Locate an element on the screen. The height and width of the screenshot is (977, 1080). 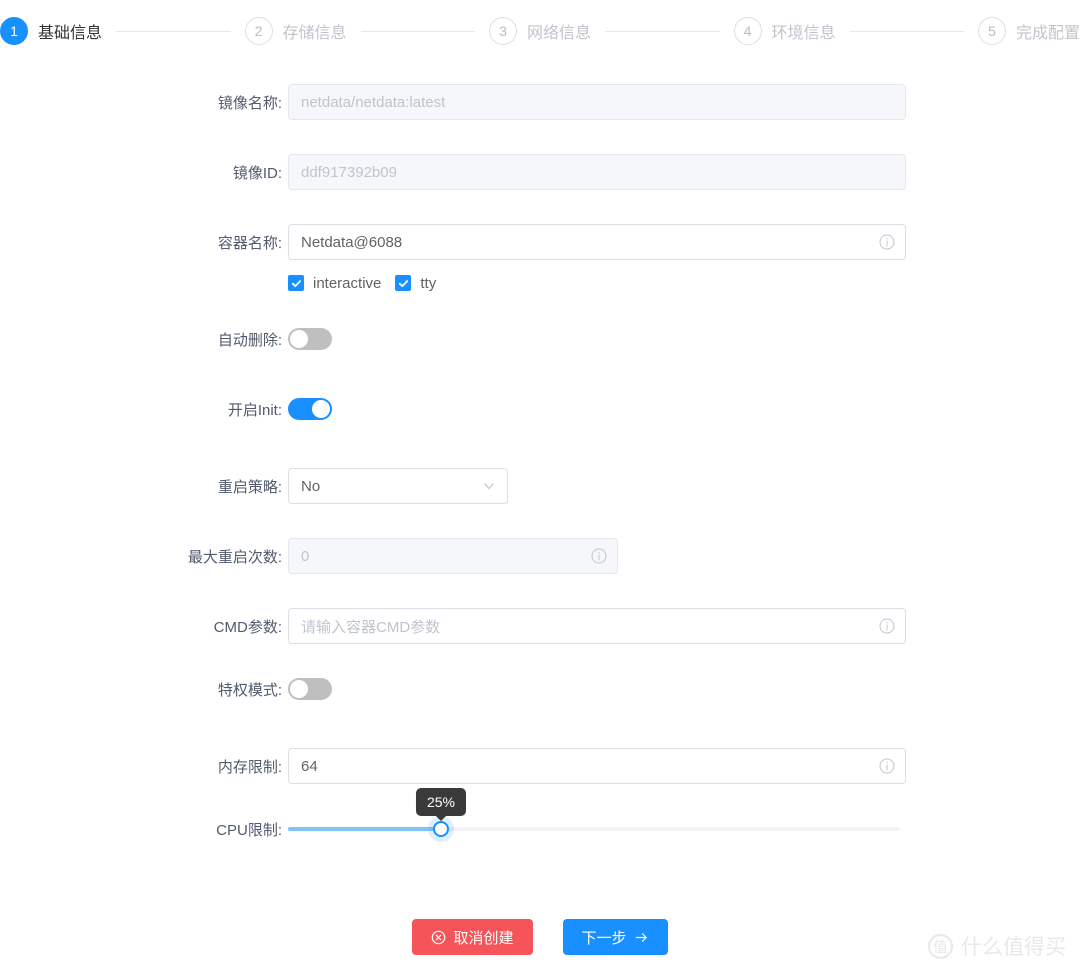
checkbox-tty-label: tty is located at coordinates (428, 283).